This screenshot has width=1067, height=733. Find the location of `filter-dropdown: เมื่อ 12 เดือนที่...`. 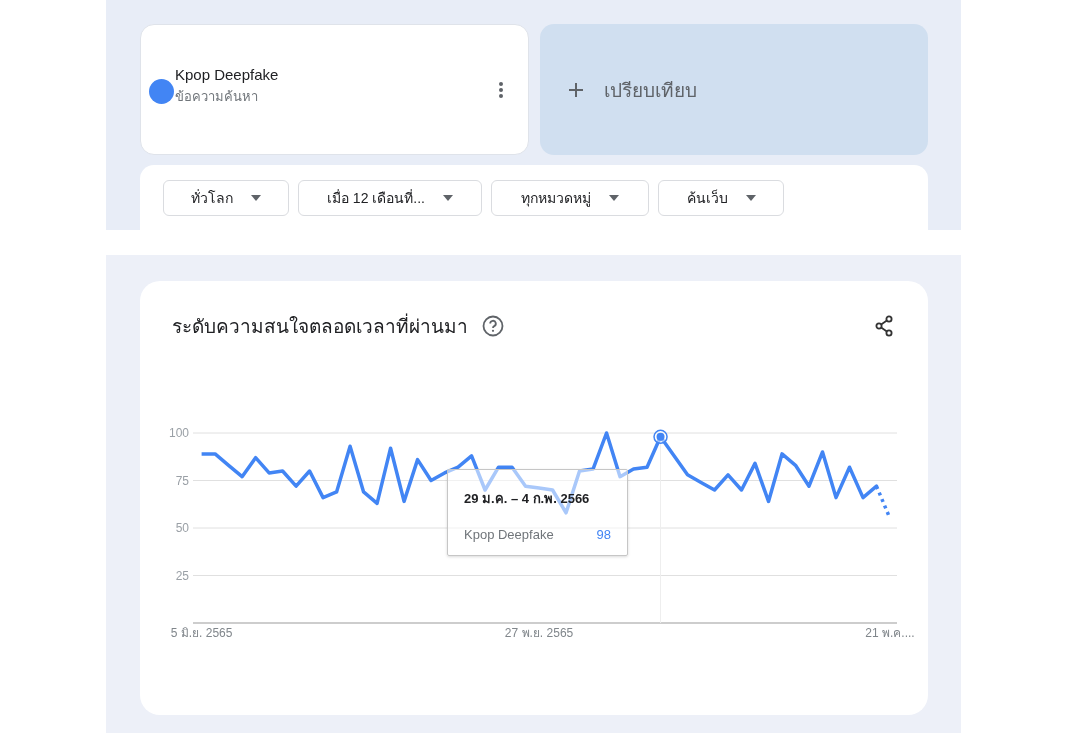

filter-dropdown: เมื่อ 12 เดือนที่... is located at coordinates (390, 198).